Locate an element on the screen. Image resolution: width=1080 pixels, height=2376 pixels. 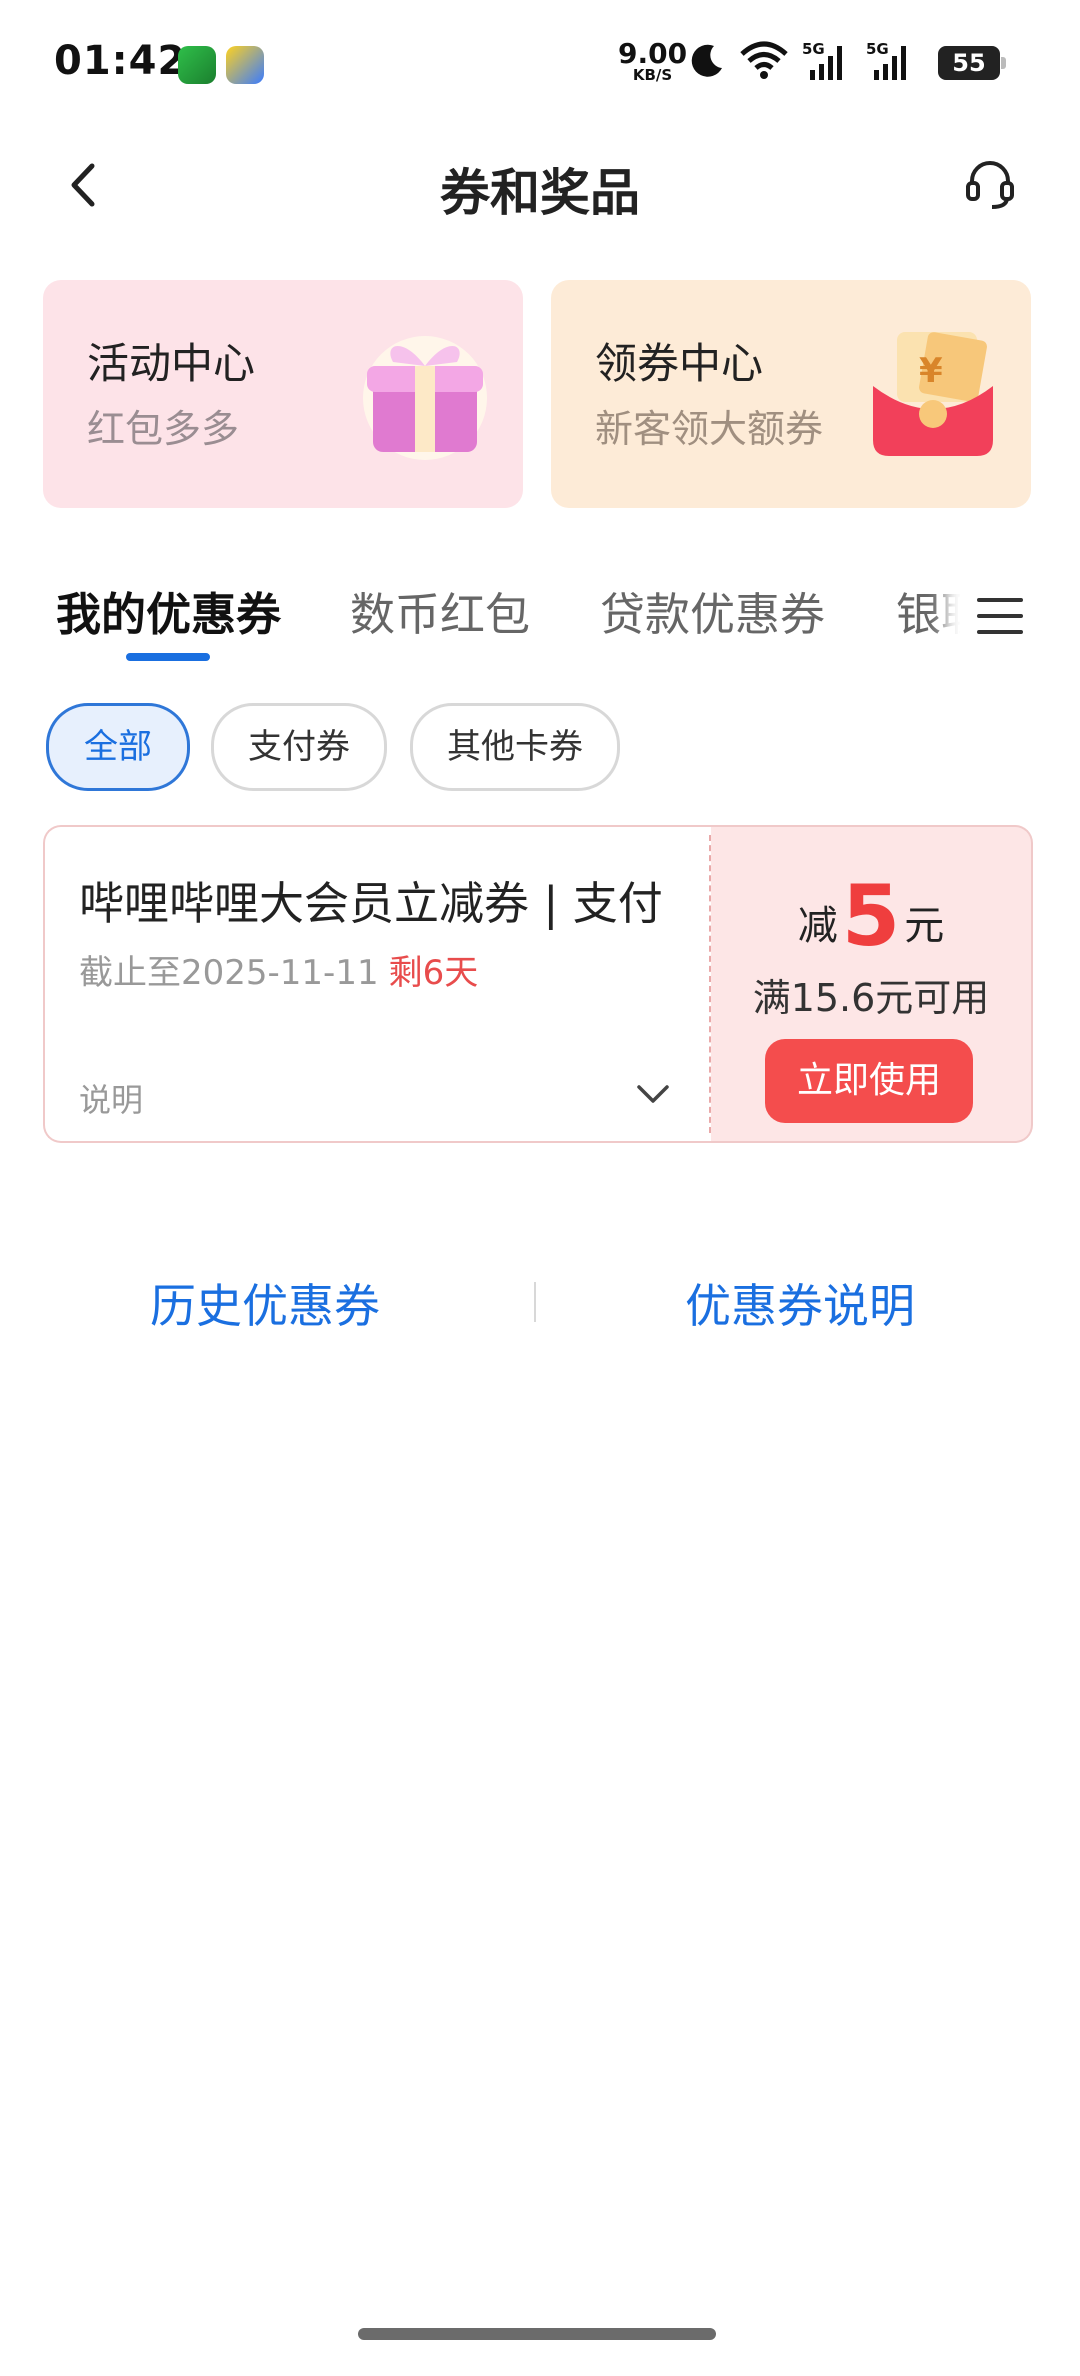
discount-threshold: 满15.6元可用 is located at coordinates (871, 998).